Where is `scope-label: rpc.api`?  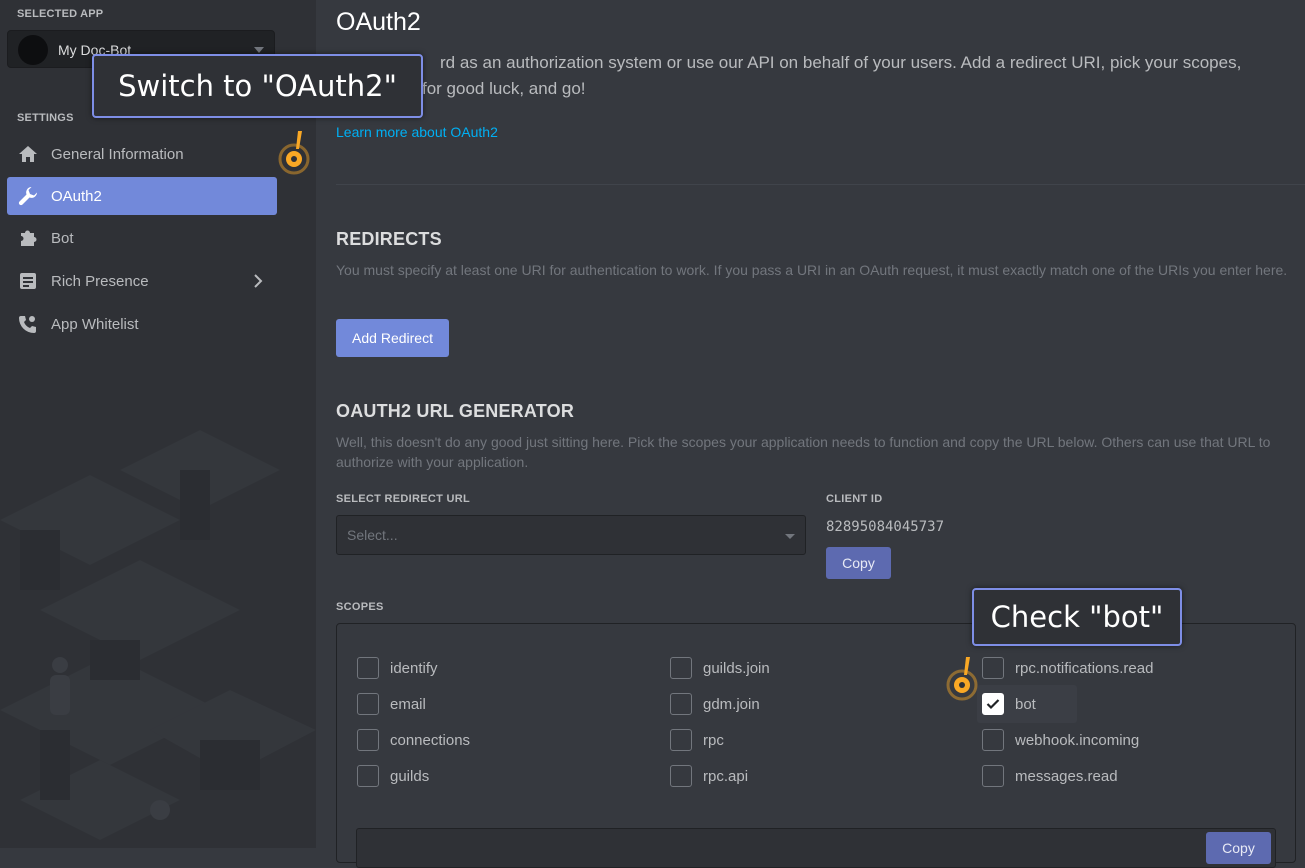 scope-label: rpc.api is located at coordinates (726, 776).